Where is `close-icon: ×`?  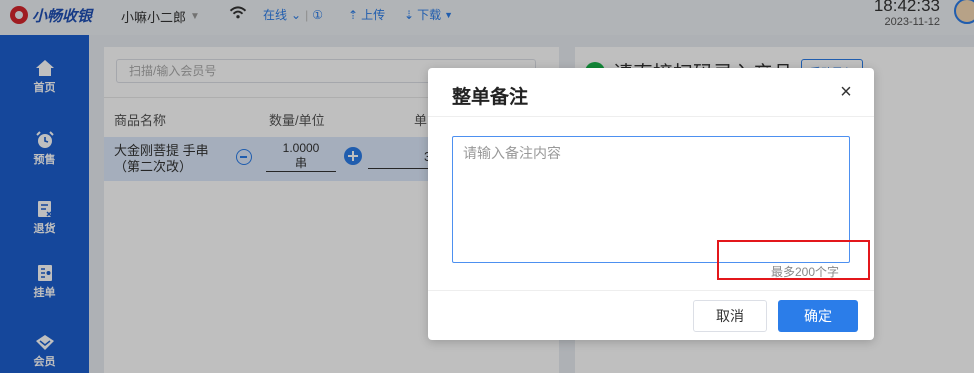 close-icon: × is located at coordinates (846, 92).